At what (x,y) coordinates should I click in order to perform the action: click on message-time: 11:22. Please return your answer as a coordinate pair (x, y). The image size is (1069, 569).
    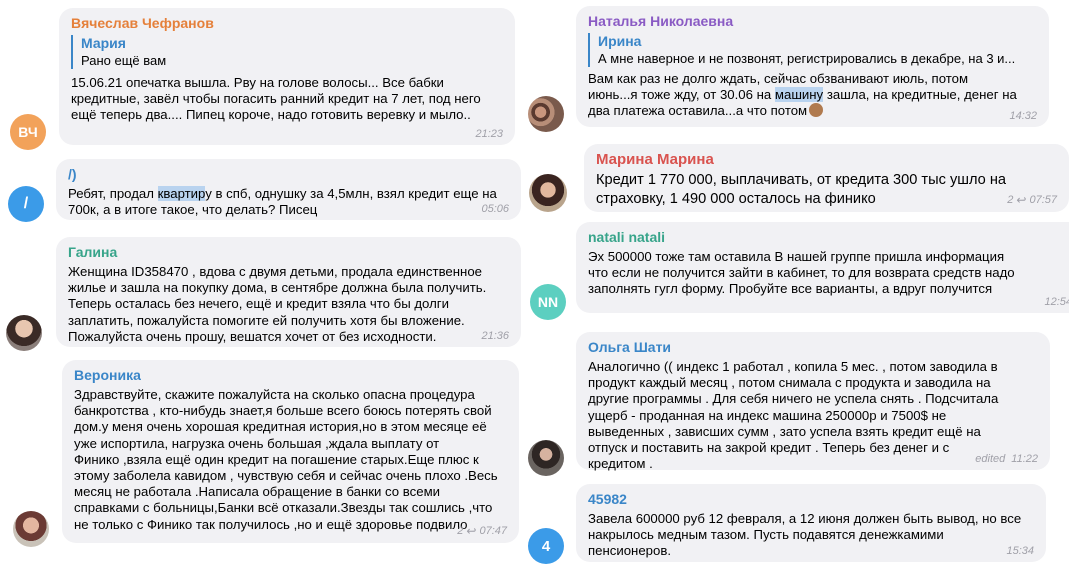
    Looking at the image, I should click on (1024, 459).